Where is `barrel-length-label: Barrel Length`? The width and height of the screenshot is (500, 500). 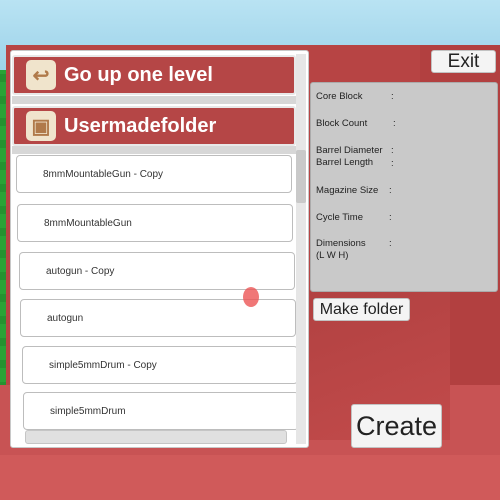
barrel-length-label: Barrel Length is located at coordinates (345, 162).